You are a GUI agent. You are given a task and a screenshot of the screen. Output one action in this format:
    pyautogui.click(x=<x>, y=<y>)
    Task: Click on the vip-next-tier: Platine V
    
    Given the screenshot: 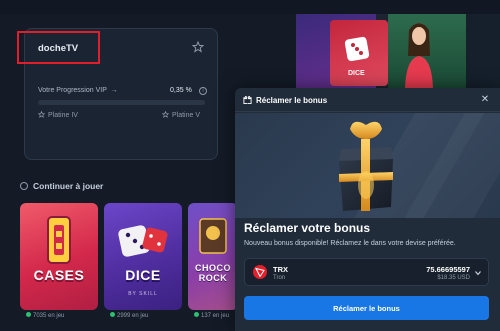 What is the action you would take?
    pyautogui.click(x=181, y=115)
    